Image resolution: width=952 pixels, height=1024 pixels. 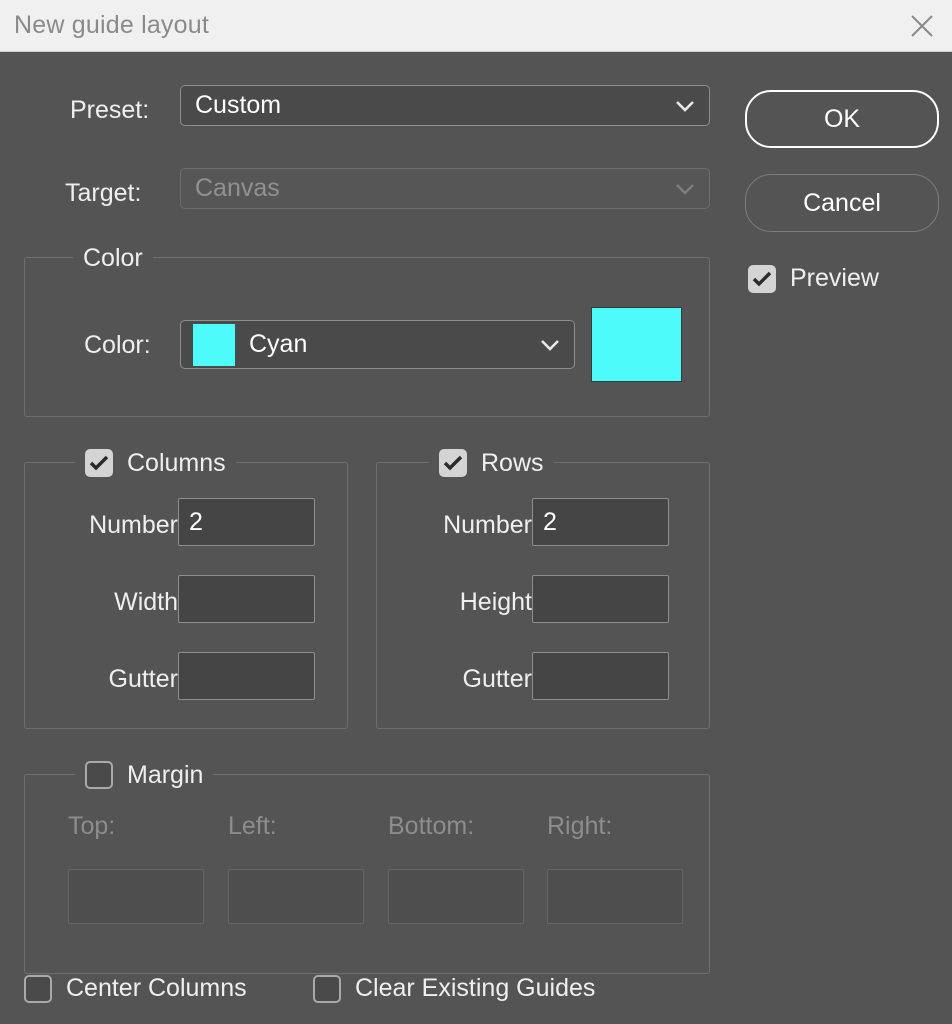 I want to click on rows-height-input, so click(x=600, y=599).